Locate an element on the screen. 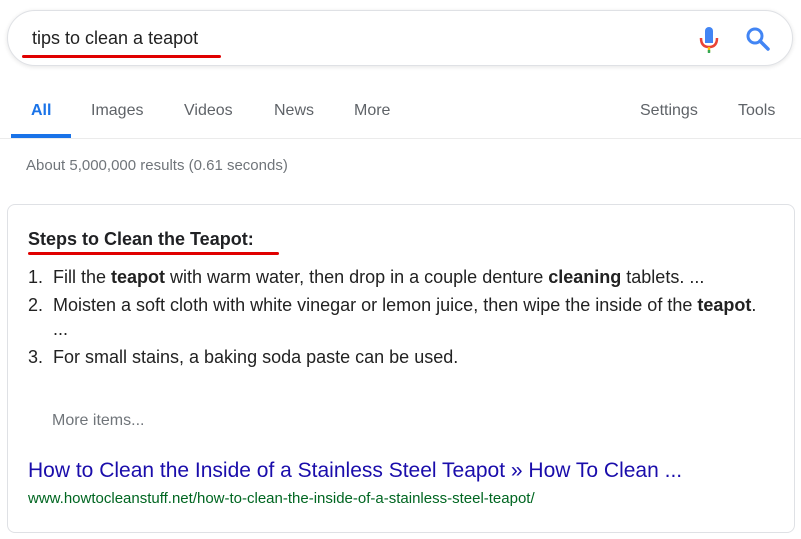 This screenshot has width=801, height=539. tab-settings: Settings is located at coordinates (669, 111).